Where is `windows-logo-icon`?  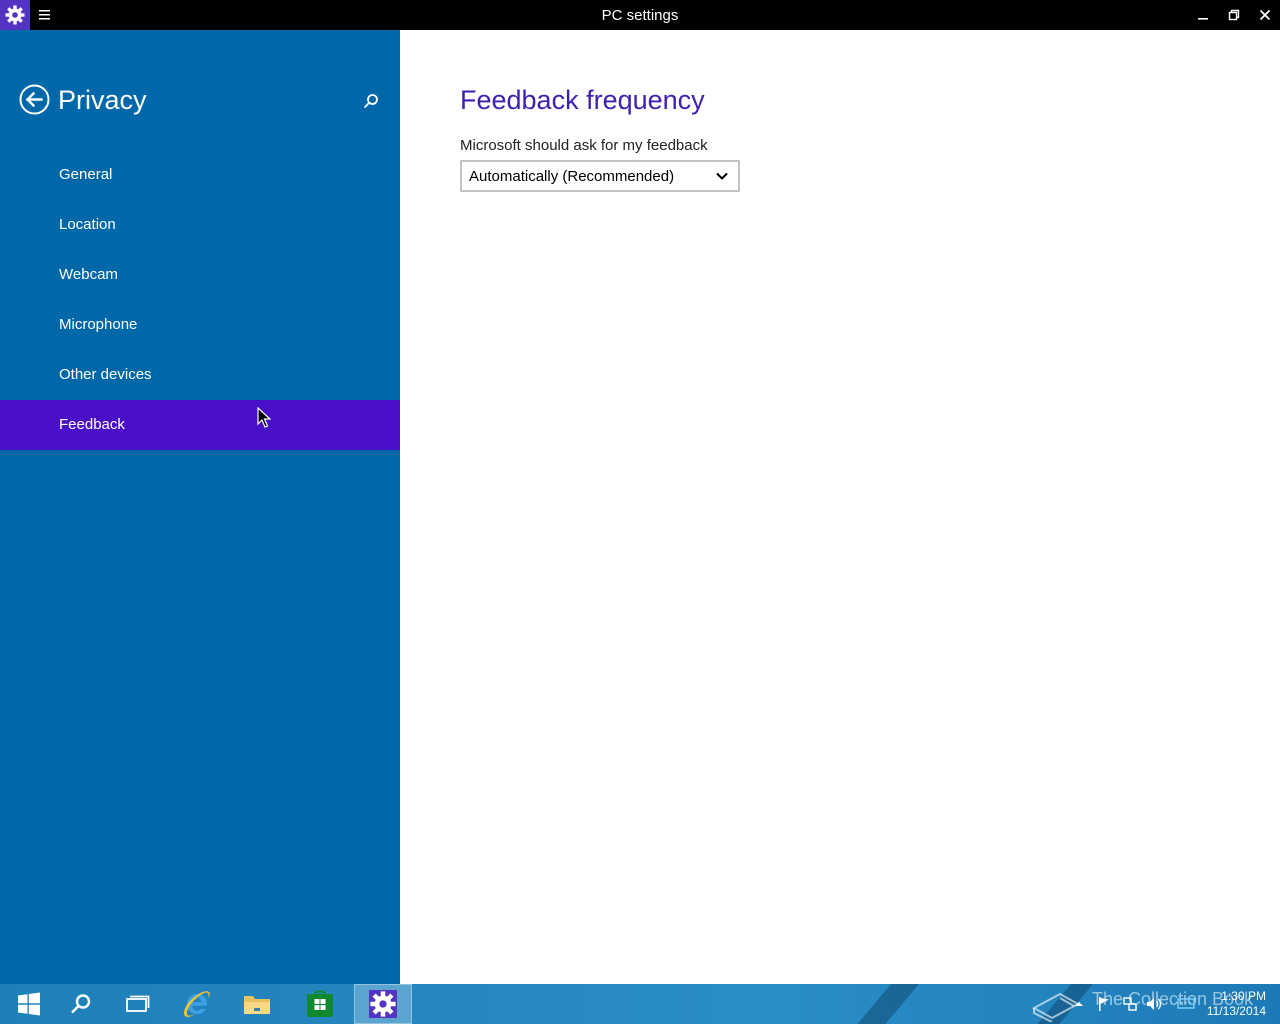
windows-logo-icon is located at coordinates (29, 1004).